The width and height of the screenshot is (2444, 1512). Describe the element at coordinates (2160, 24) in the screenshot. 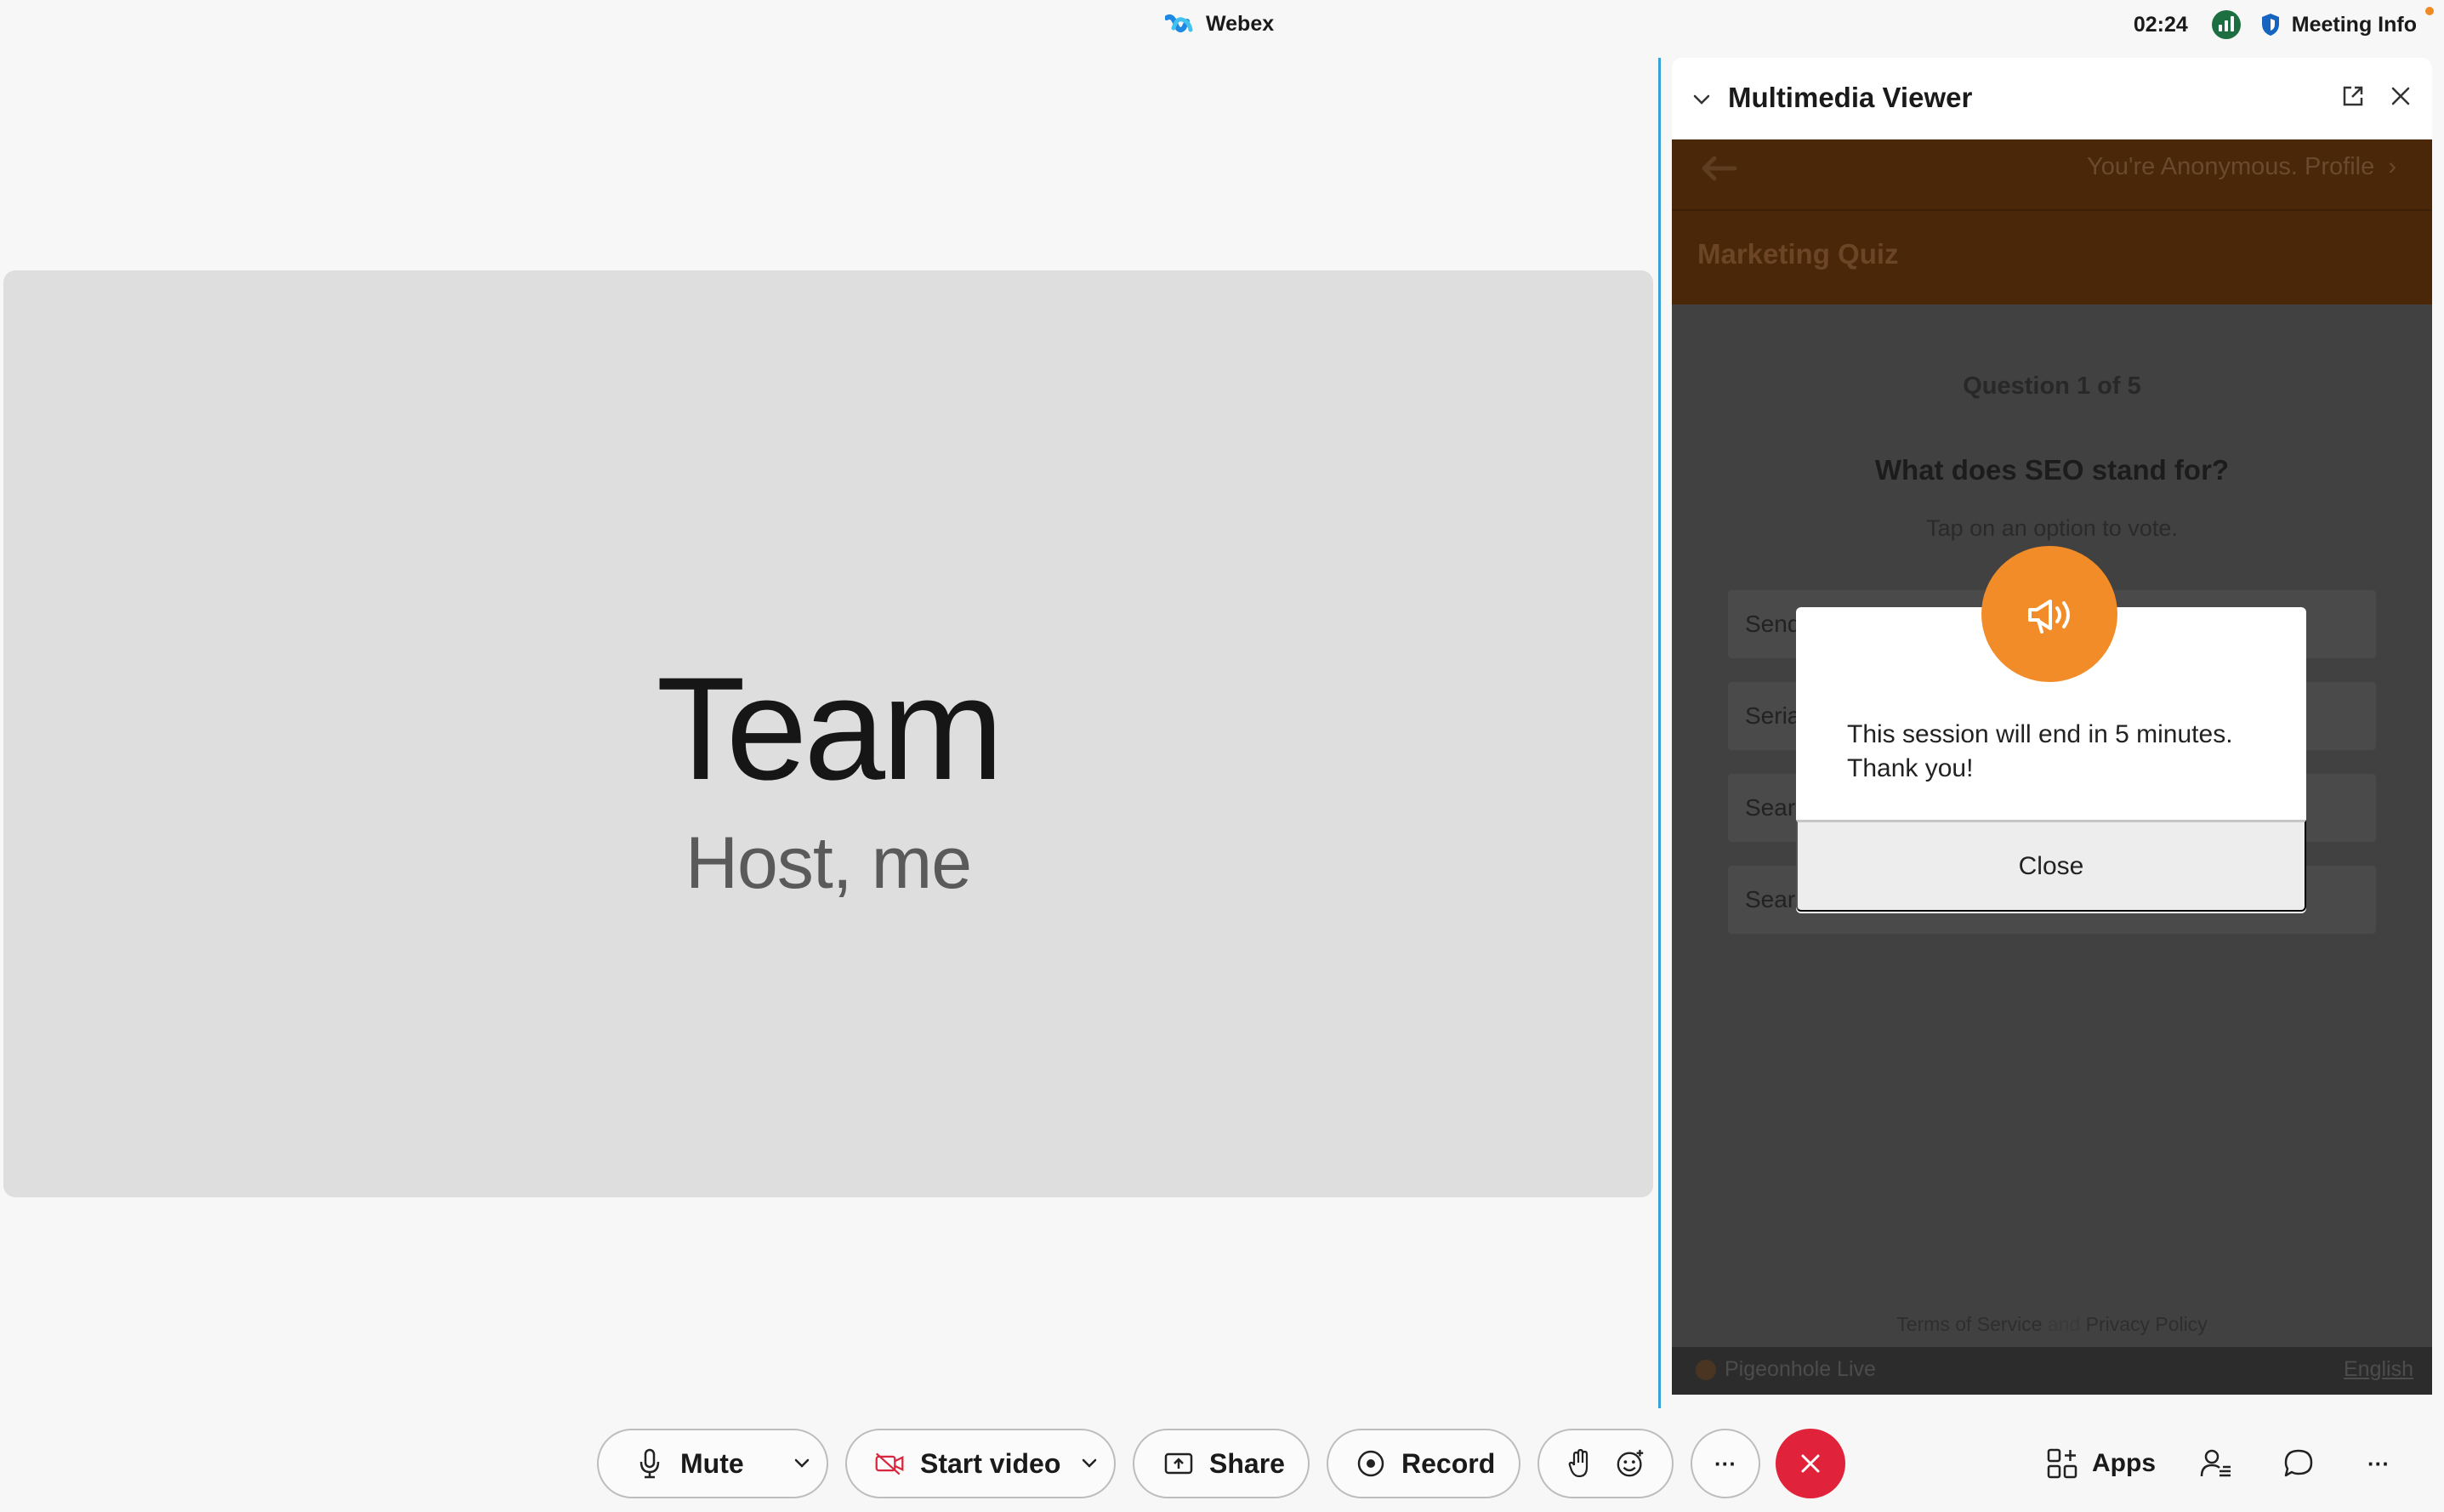

I see `meeting-clock: 02:24` at that location.